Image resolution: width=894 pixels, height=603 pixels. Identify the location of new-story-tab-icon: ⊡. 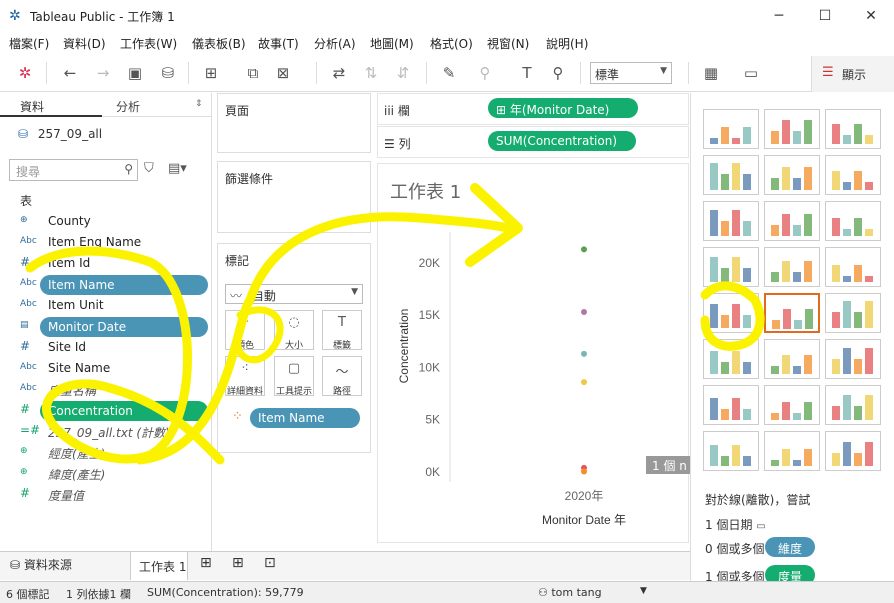
(270, 563).